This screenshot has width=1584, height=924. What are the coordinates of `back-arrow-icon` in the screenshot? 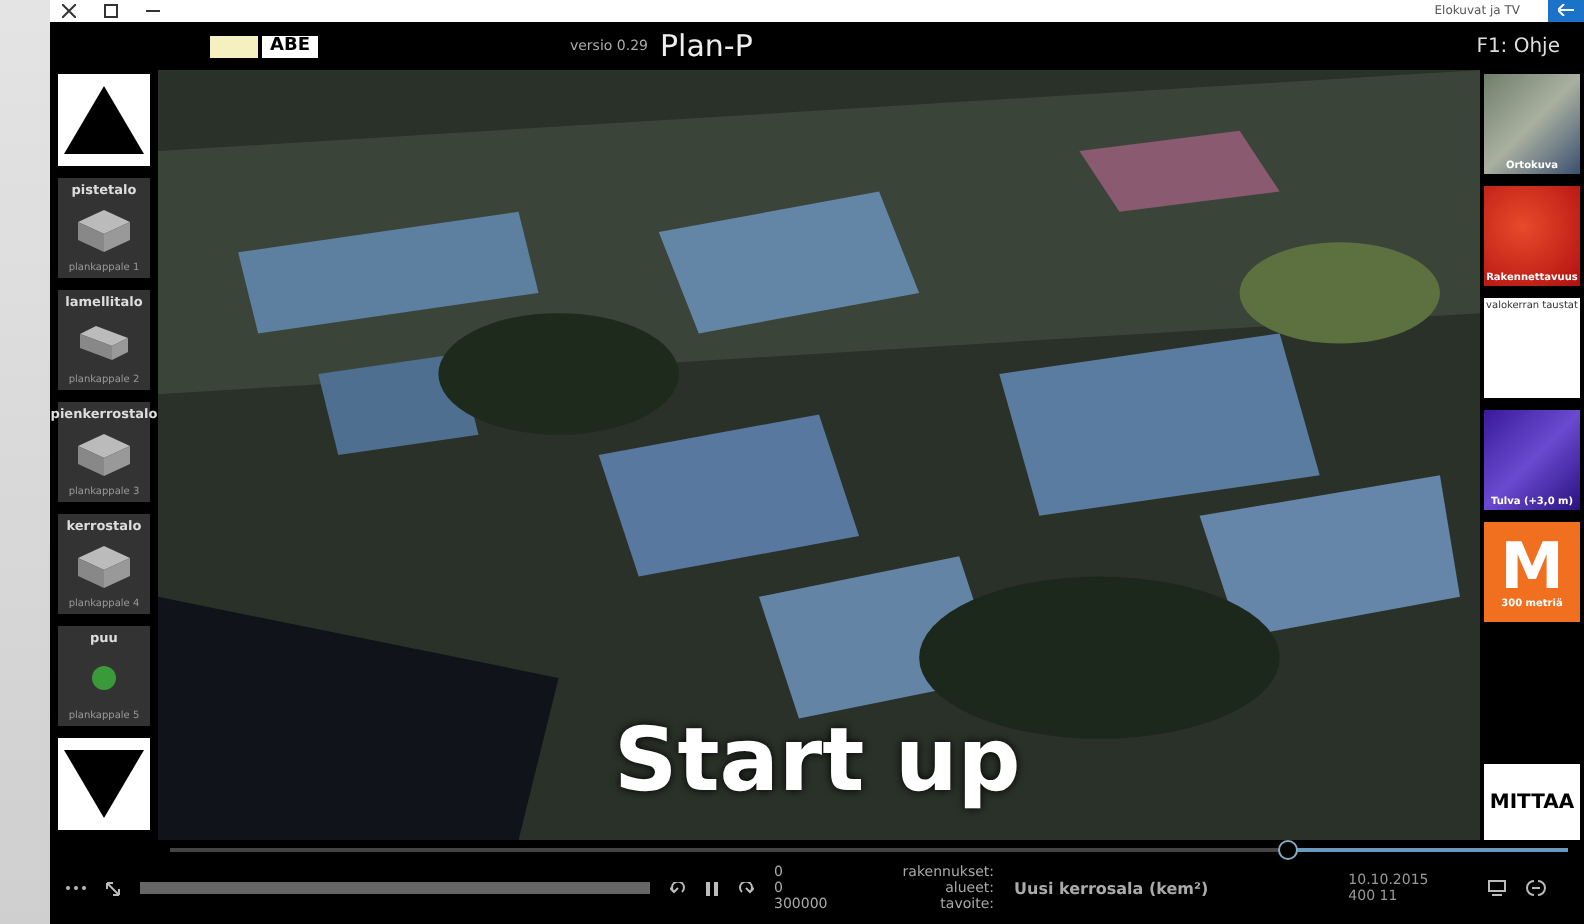 It's located at (1566, 10).